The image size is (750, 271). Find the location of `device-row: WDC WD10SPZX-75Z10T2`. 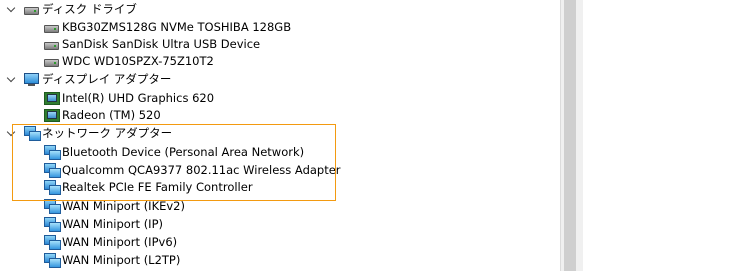

device-row: WDC WD10SPZX-75Z10T2 is located at coordinates (270, 61).